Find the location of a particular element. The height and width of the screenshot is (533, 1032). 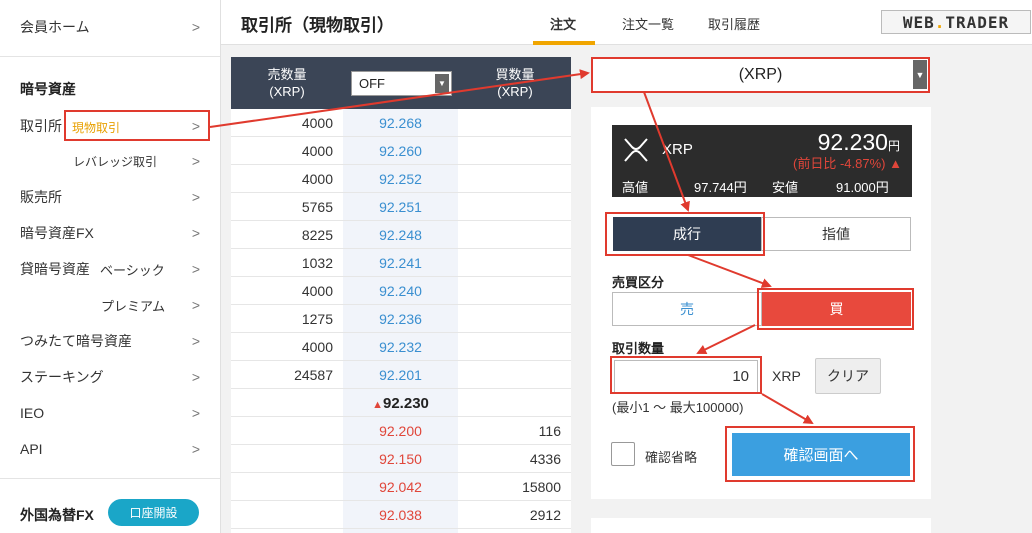

bid-row: 92.038 2912 is located at coordinates (401, 515).